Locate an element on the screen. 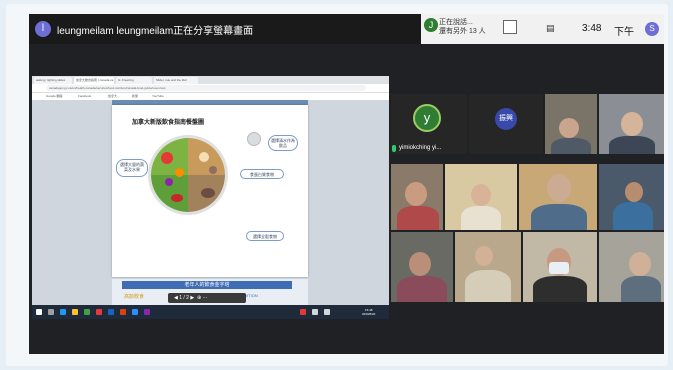 The height and width of the screenshot is (370, 673). start-icon is located at coordinates (39, 312).